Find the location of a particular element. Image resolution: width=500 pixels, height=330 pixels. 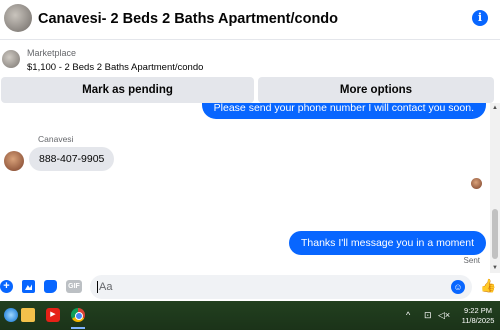

active-app-indicator is located at coordinates (78, 328).